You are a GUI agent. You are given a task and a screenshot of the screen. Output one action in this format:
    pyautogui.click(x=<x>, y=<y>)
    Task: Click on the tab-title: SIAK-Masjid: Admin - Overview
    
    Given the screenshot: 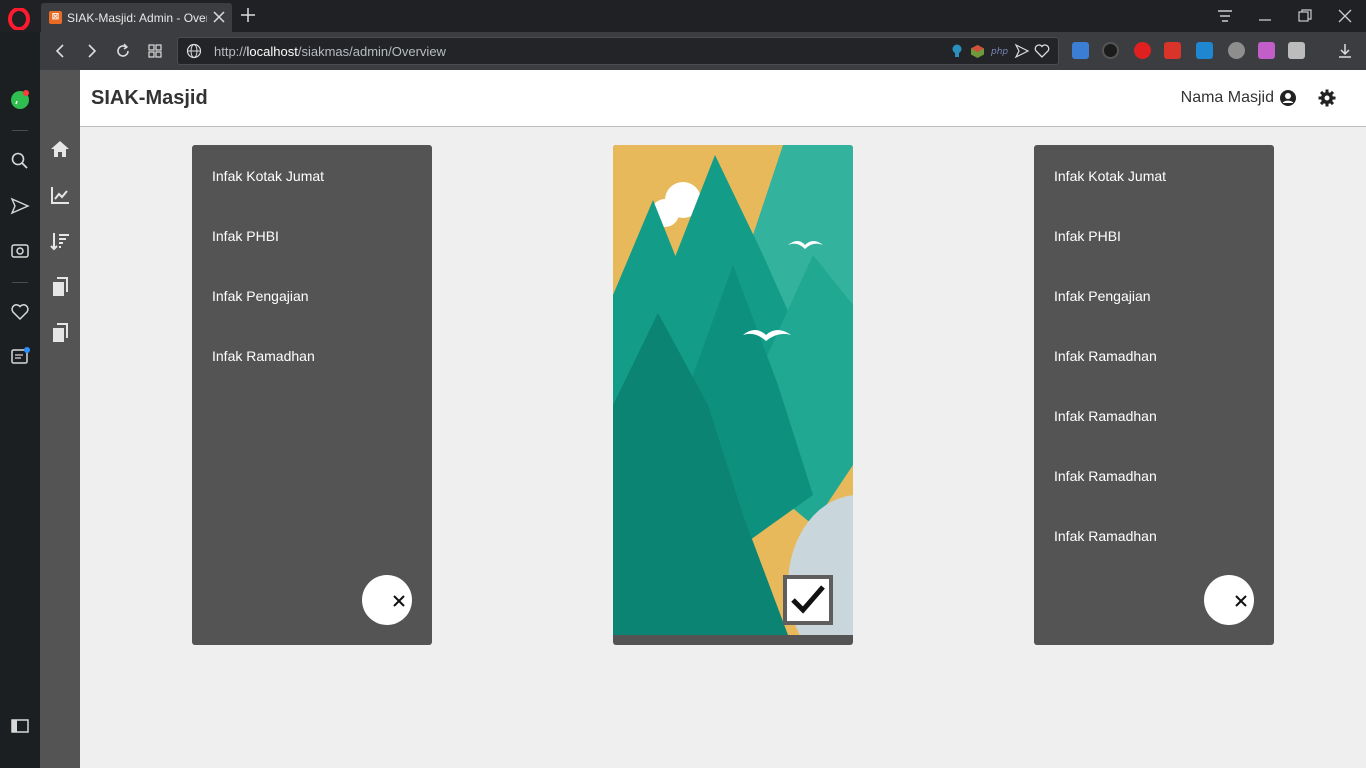 What is the action you would take?
    pyautogui.click(x=137, y=17)
    